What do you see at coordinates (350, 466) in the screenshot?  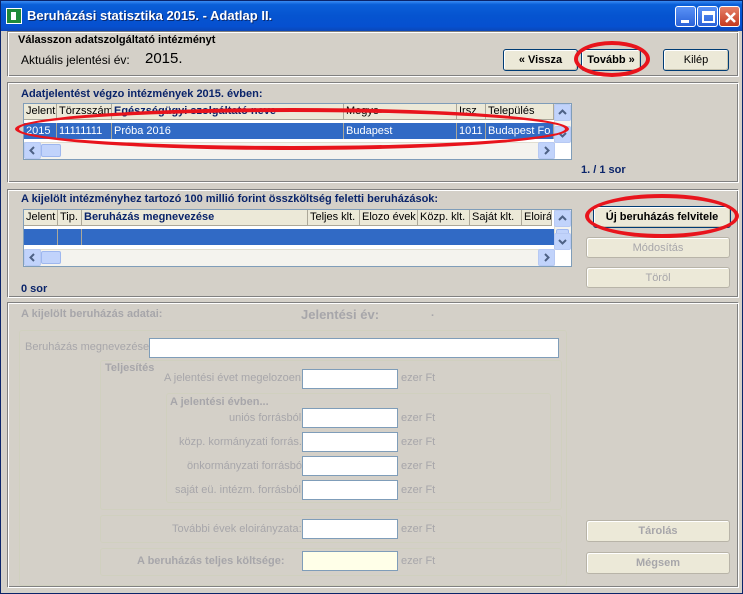 I see `local-input` at bounding box center [350, 466].